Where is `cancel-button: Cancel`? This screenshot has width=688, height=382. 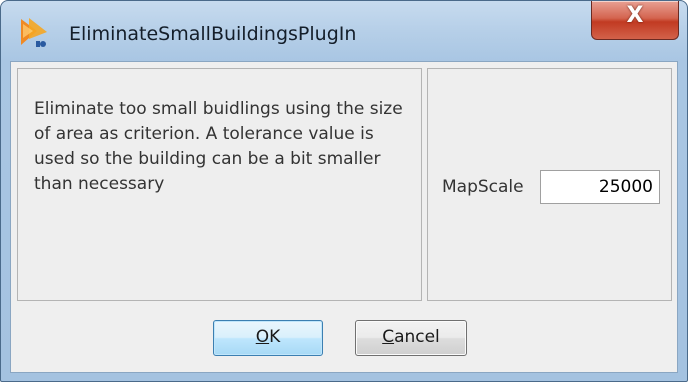 cancel-button: Cancel is located at coordinates (411, 338).